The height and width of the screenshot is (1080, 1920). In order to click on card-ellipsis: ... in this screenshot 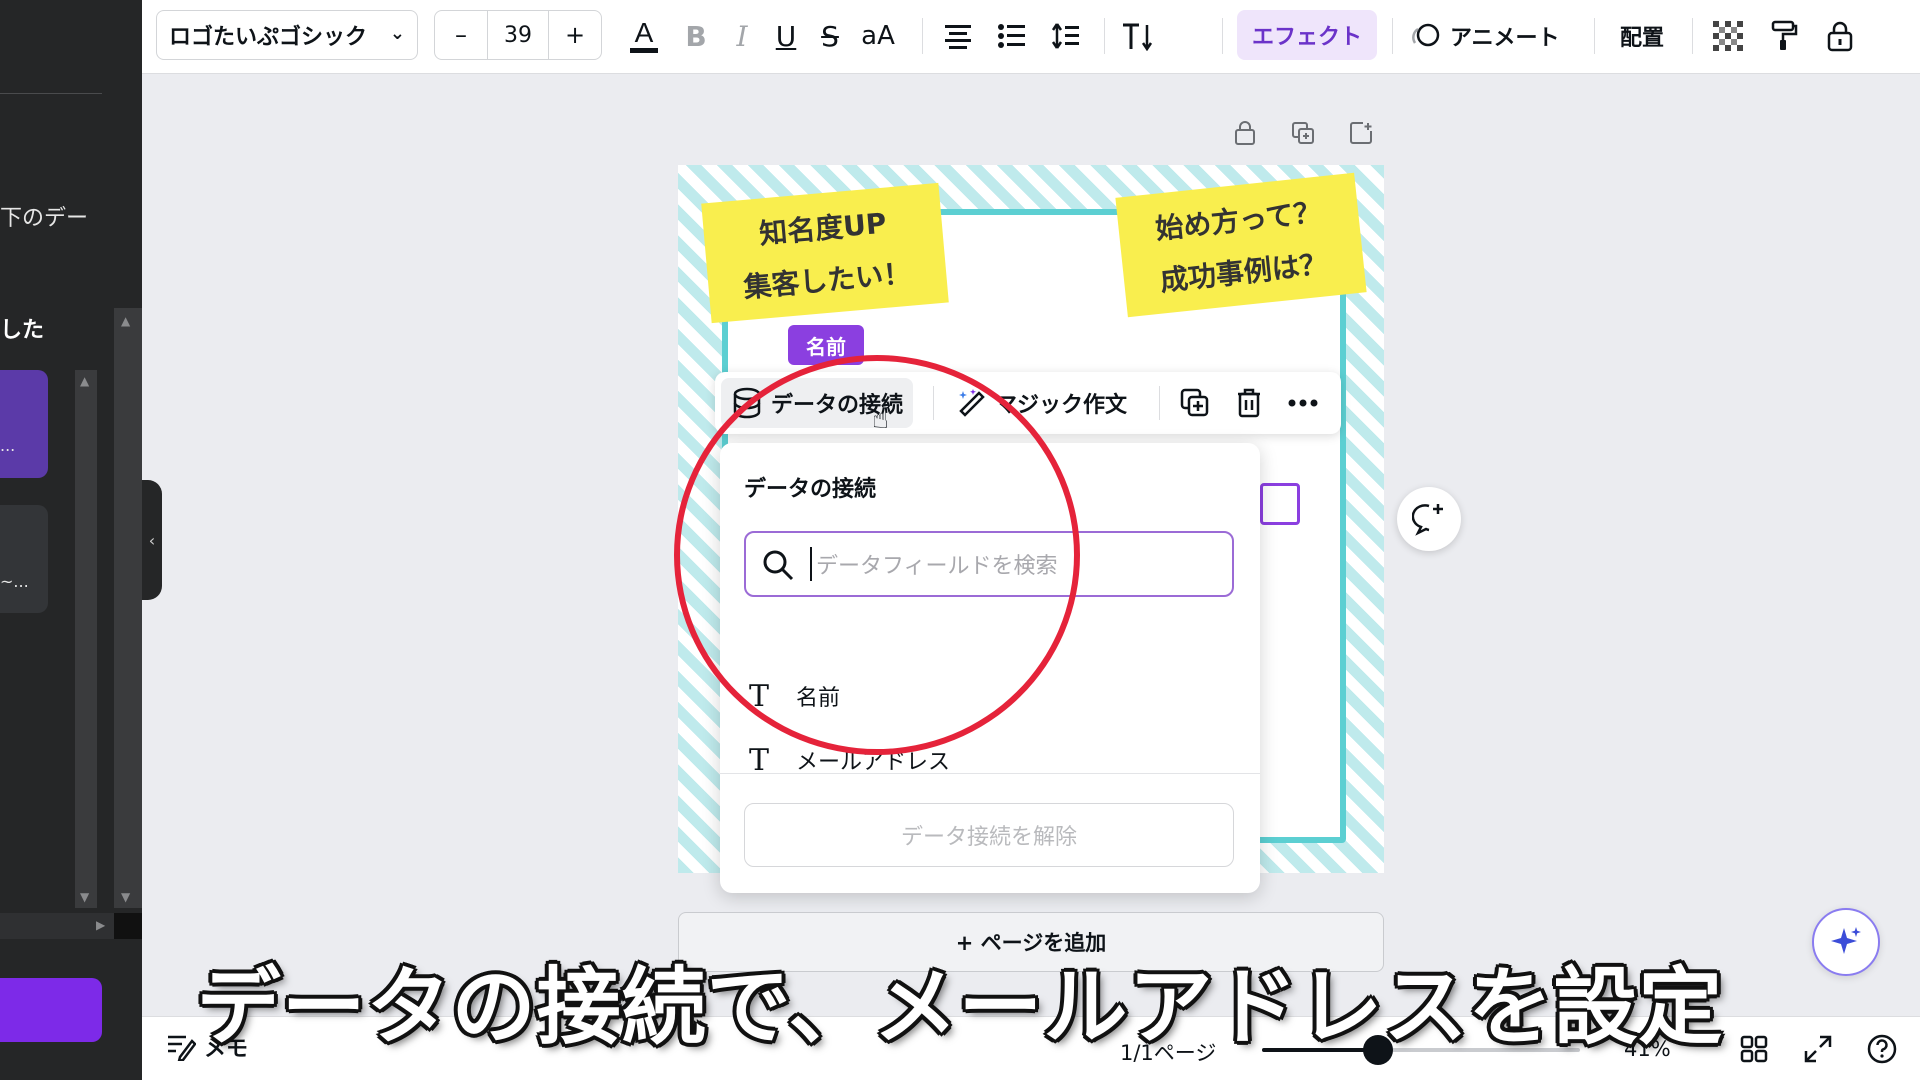, I will do `click(8, 445)`.